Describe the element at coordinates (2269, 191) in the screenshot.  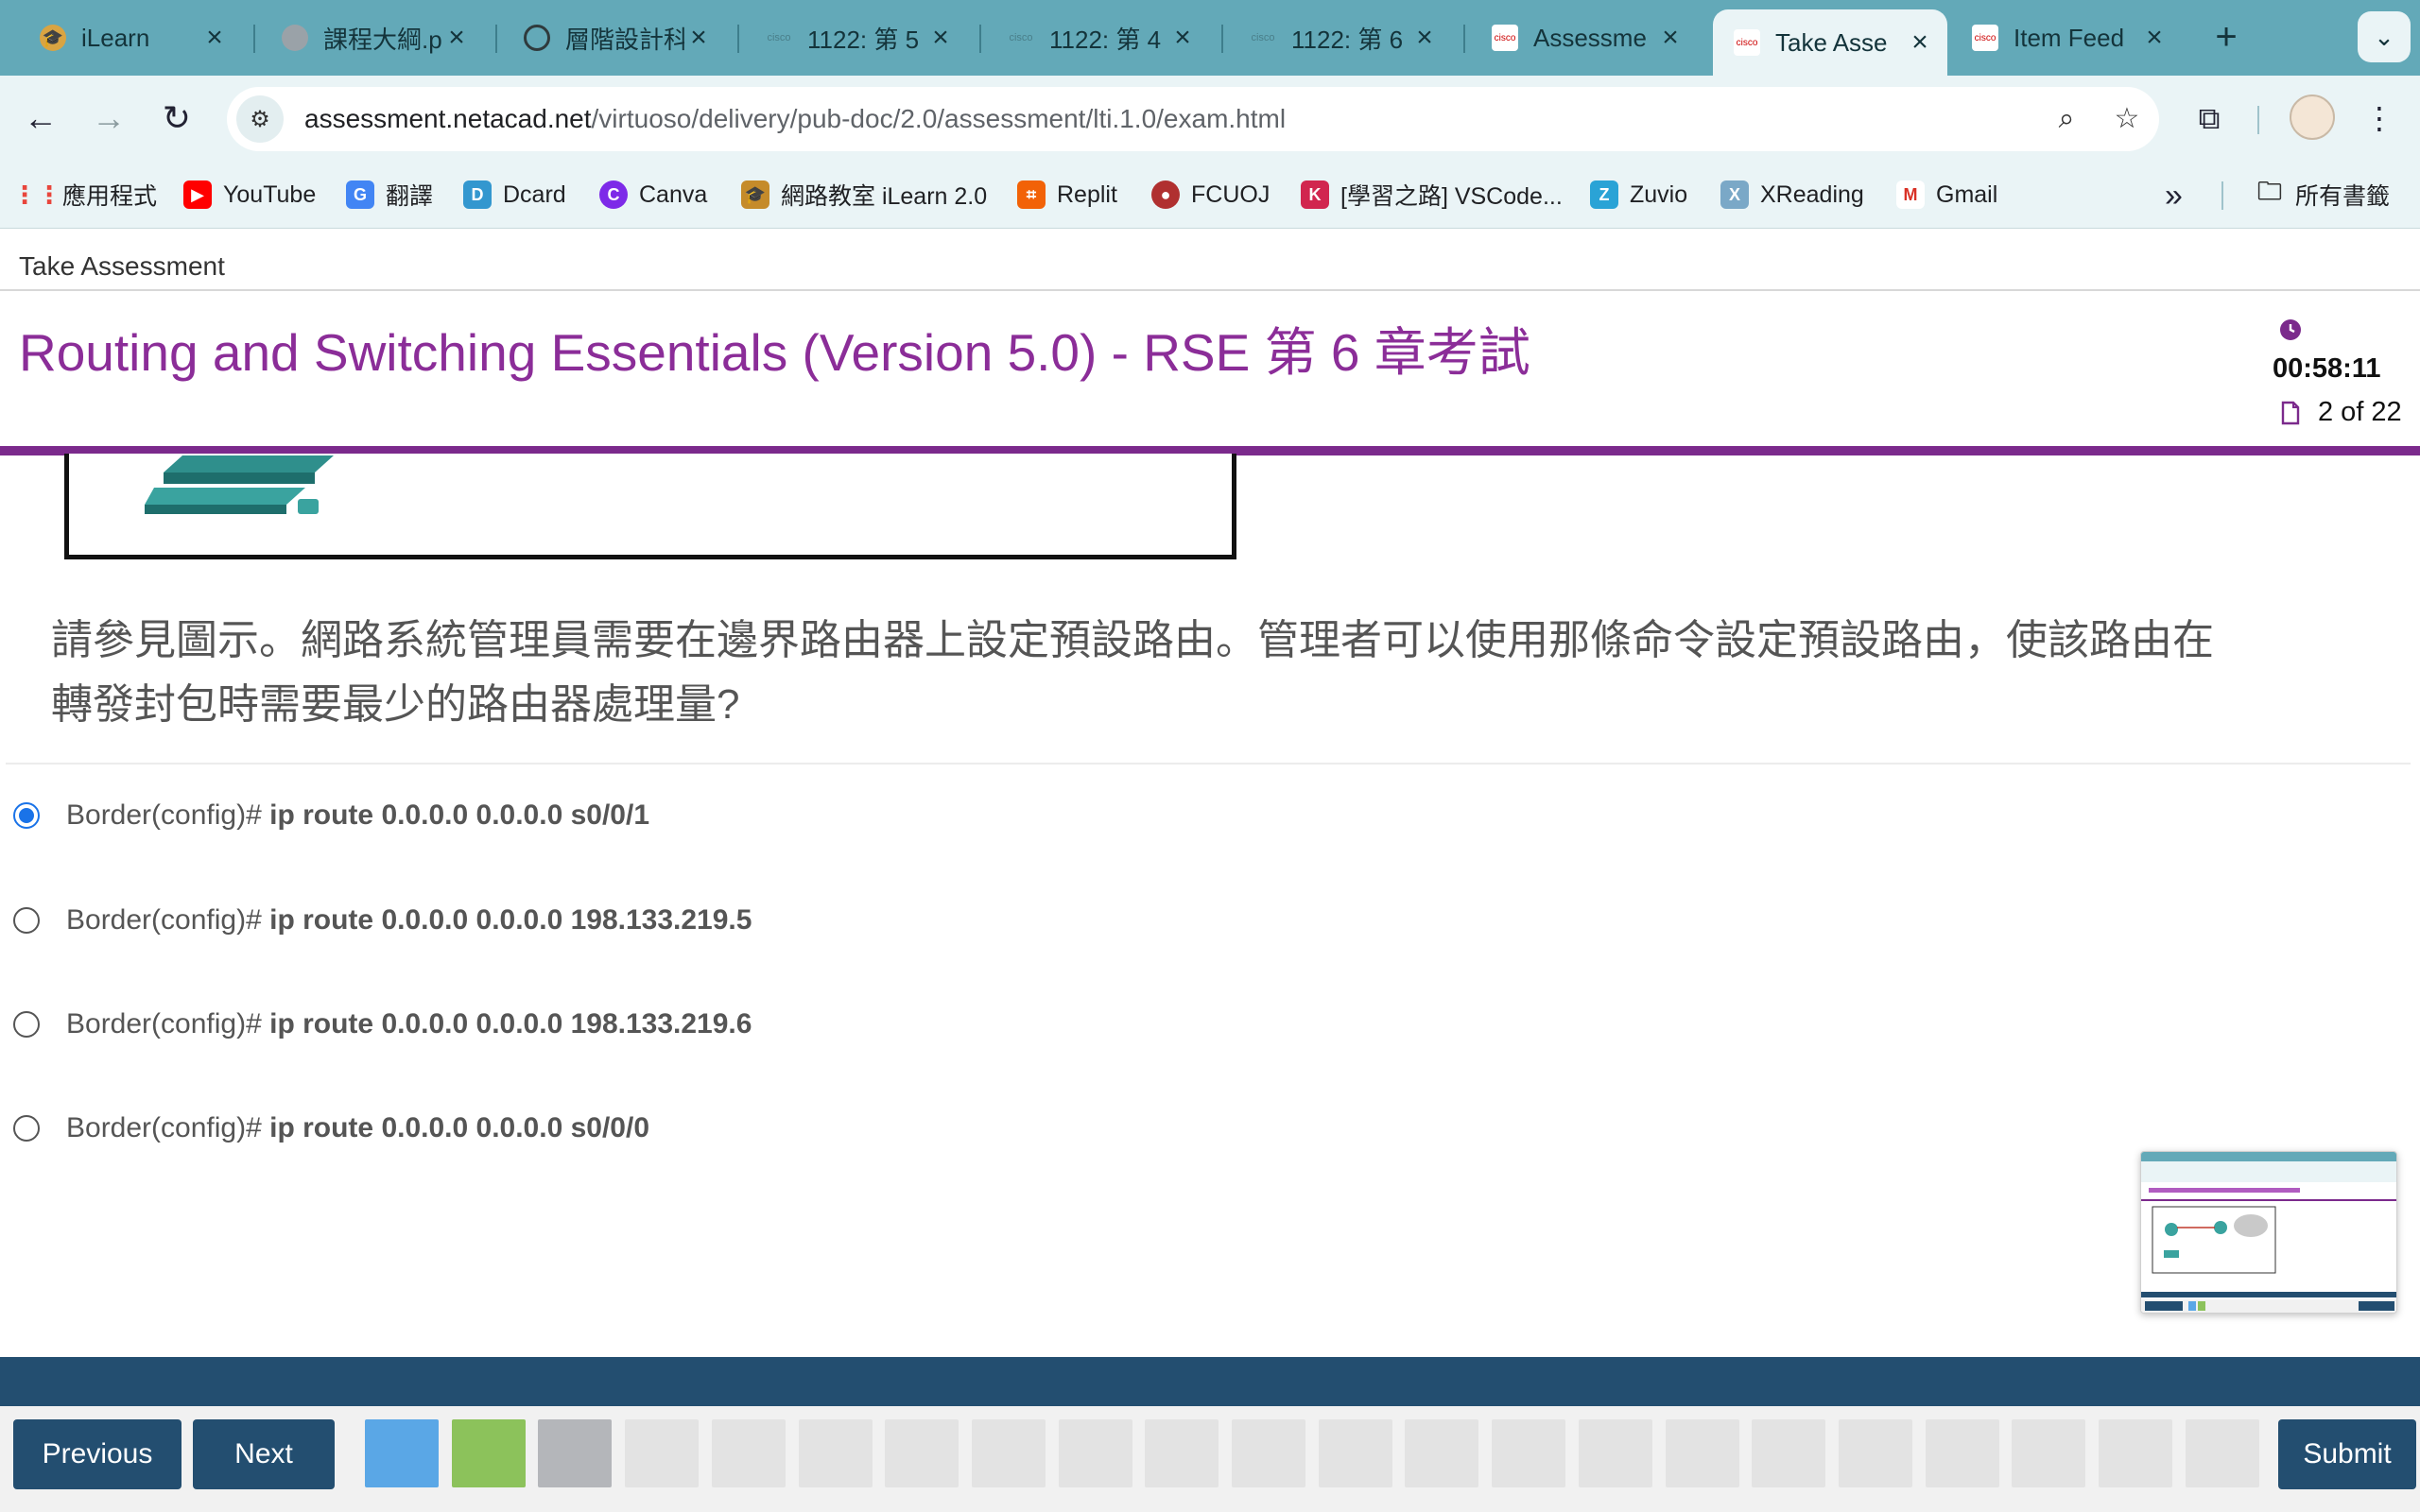
I see `folder-icon: 🗀` at that location.